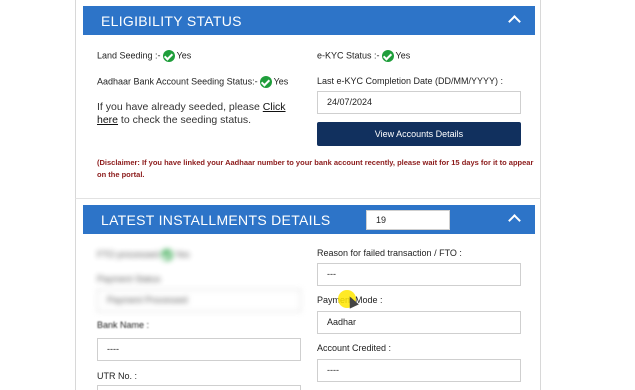 Image resolution: width=635 pixels, height=390 pixels. Describe the element at coordinates (185, 120) in the screenshot. I see `seeding-info-suffix: to check the seeding status.` at that location.